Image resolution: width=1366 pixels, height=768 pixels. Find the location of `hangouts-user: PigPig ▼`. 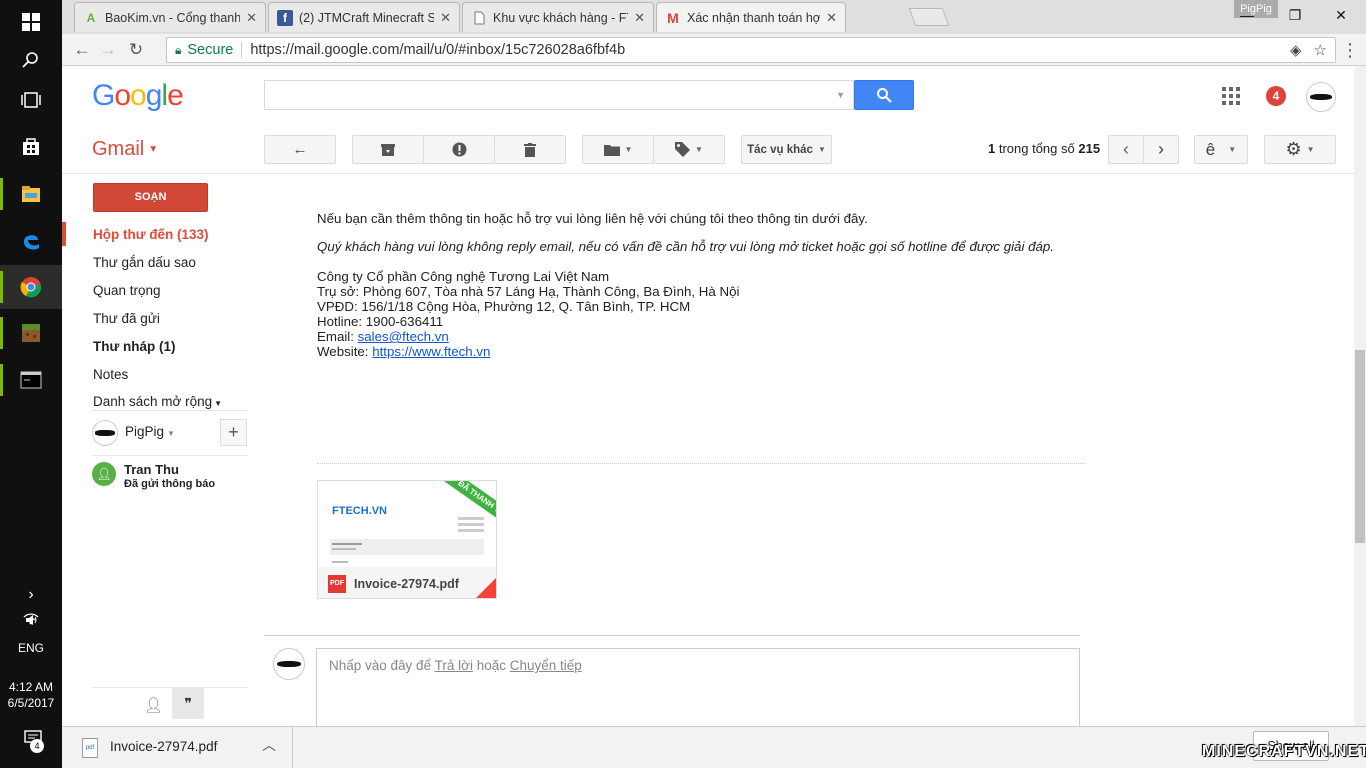

hangouts-user: PigPig ▼ is located at coordinates (150, 431).